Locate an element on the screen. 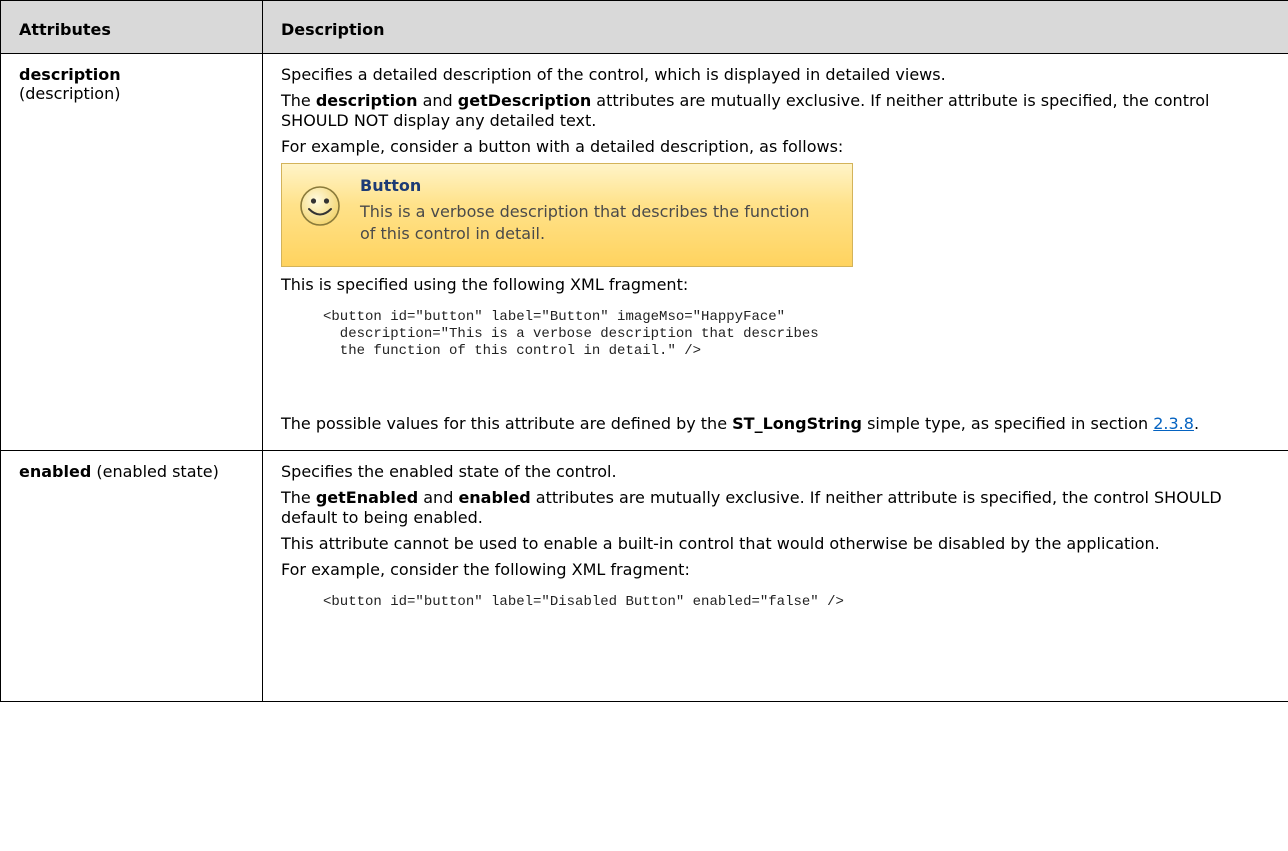 This screenshot has width=1288, height=851. happy-face-icon is located at coordinates (320, 206).